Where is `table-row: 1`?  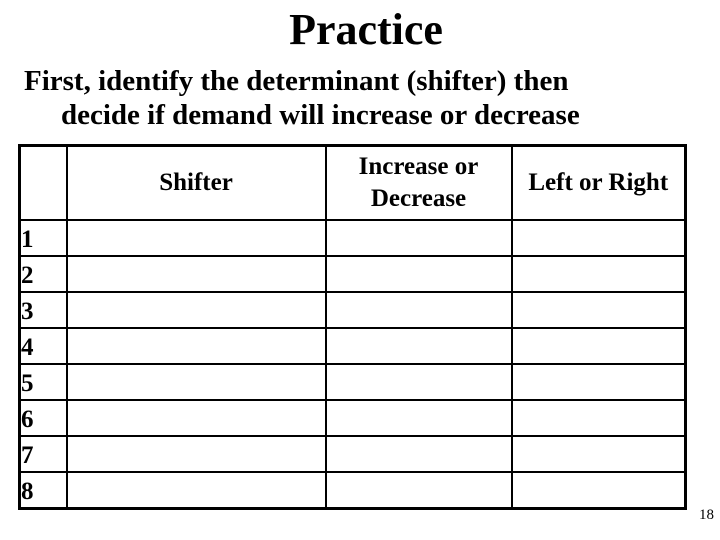
table-row: 1 is located at coordinates (352, 238).